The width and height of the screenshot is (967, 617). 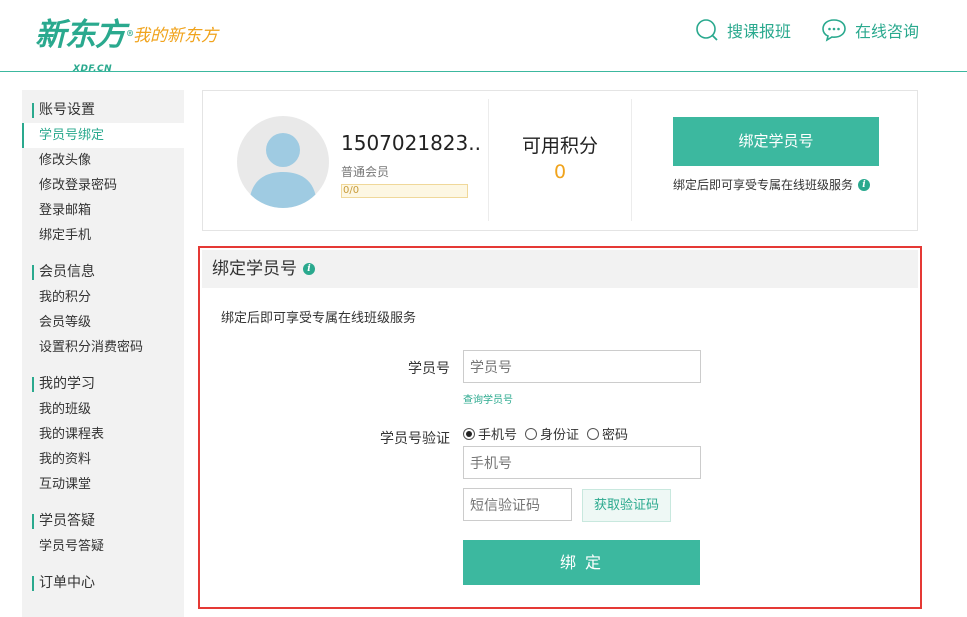 I want to click on points-value: 0, so click(x=560, y=172).